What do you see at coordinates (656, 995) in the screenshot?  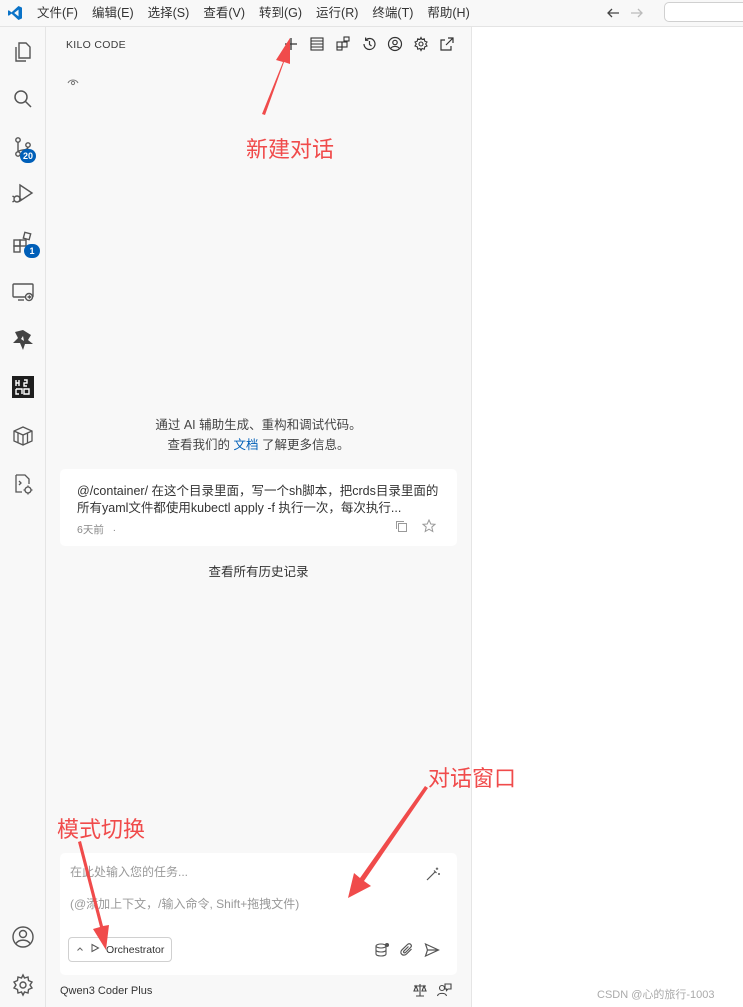 I see `watermark: CSDN @心的旅行-1003` at bounding box center [656, 995].